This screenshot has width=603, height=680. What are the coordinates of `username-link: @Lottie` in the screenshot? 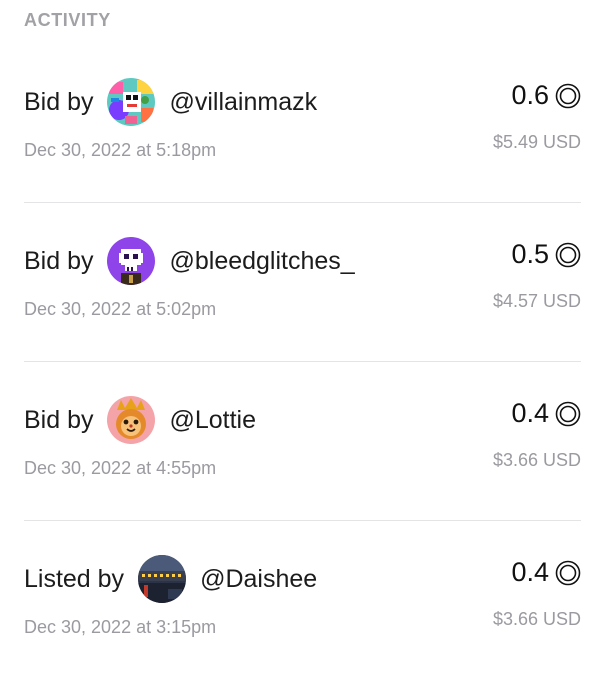 It's located at (212, 420).